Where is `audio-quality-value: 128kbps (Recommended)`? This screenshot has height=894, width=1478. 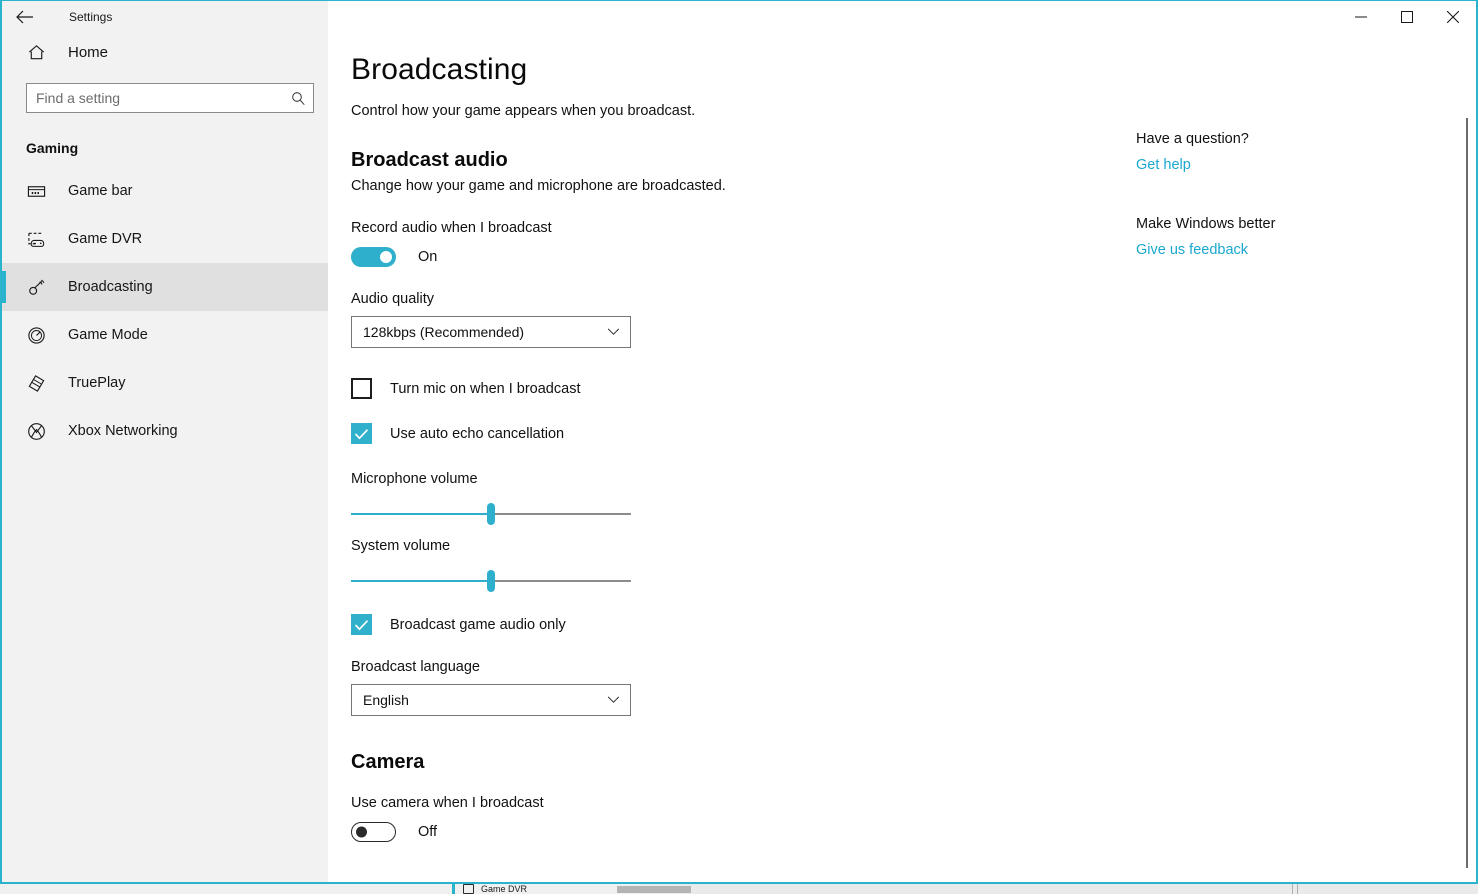
audio-quality-value: 128kbps (Recommended) is located at coordinates (444, 332).